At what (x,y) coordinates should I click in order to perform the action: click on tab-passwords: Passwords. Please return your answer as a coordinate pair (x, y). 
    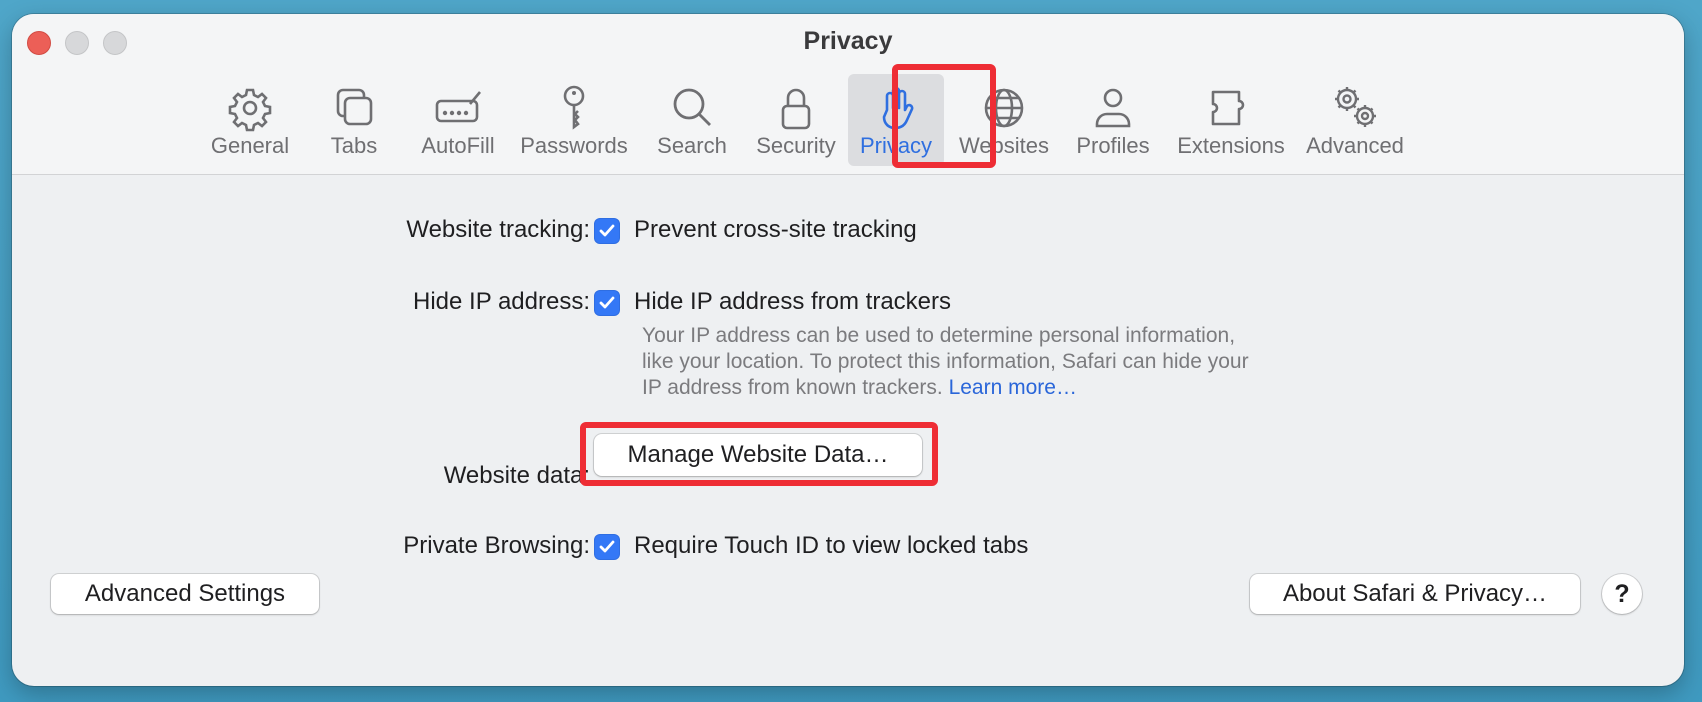
    Looking at the image, I should click on (574, 120).